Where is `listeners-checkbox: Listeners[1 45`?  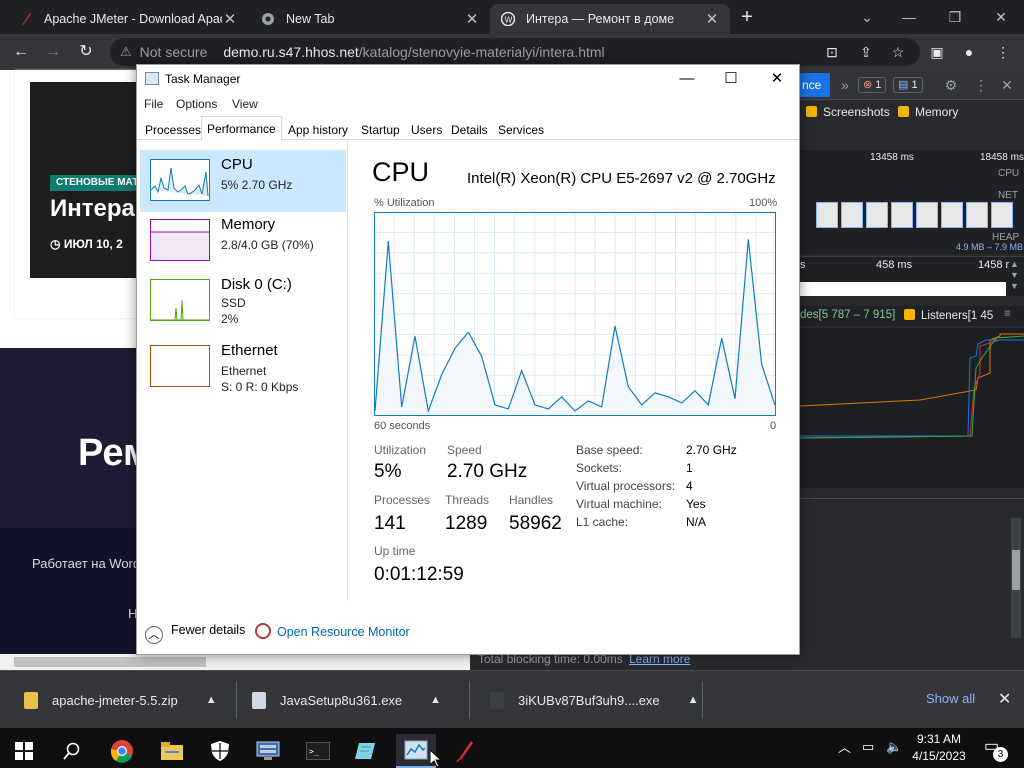
listeners-checkbox: Listeners[1 45 is located at coordinates (948, 315).